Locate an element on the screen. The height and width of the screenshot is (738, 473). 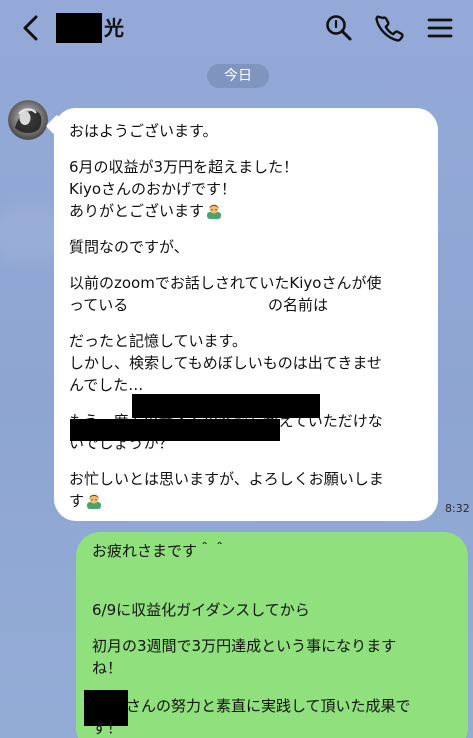
chat-title: 光 is located at coordinates (90, 28).